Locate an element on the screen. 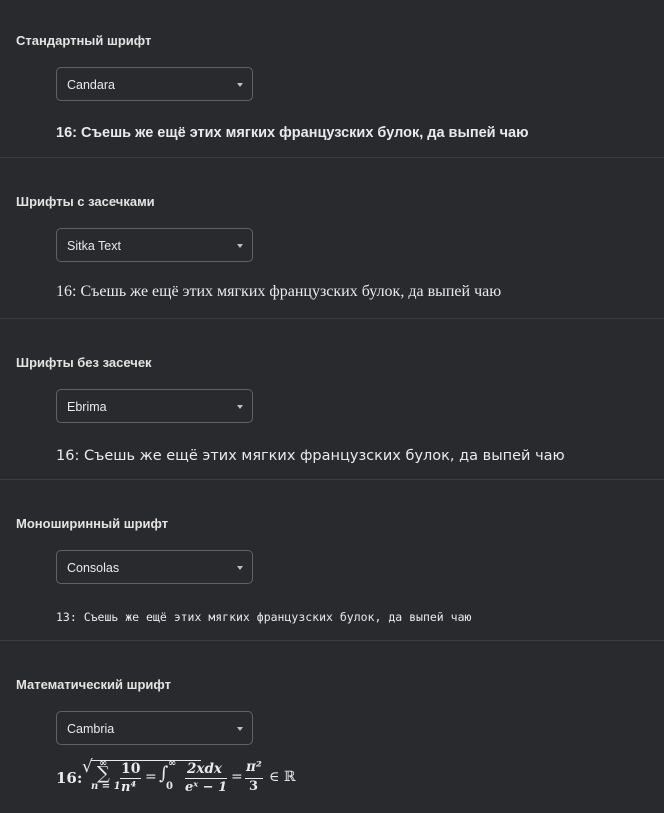 The image size is (664, 813). section-title: Шрифты с засечками is located at coordinates (85, 201).